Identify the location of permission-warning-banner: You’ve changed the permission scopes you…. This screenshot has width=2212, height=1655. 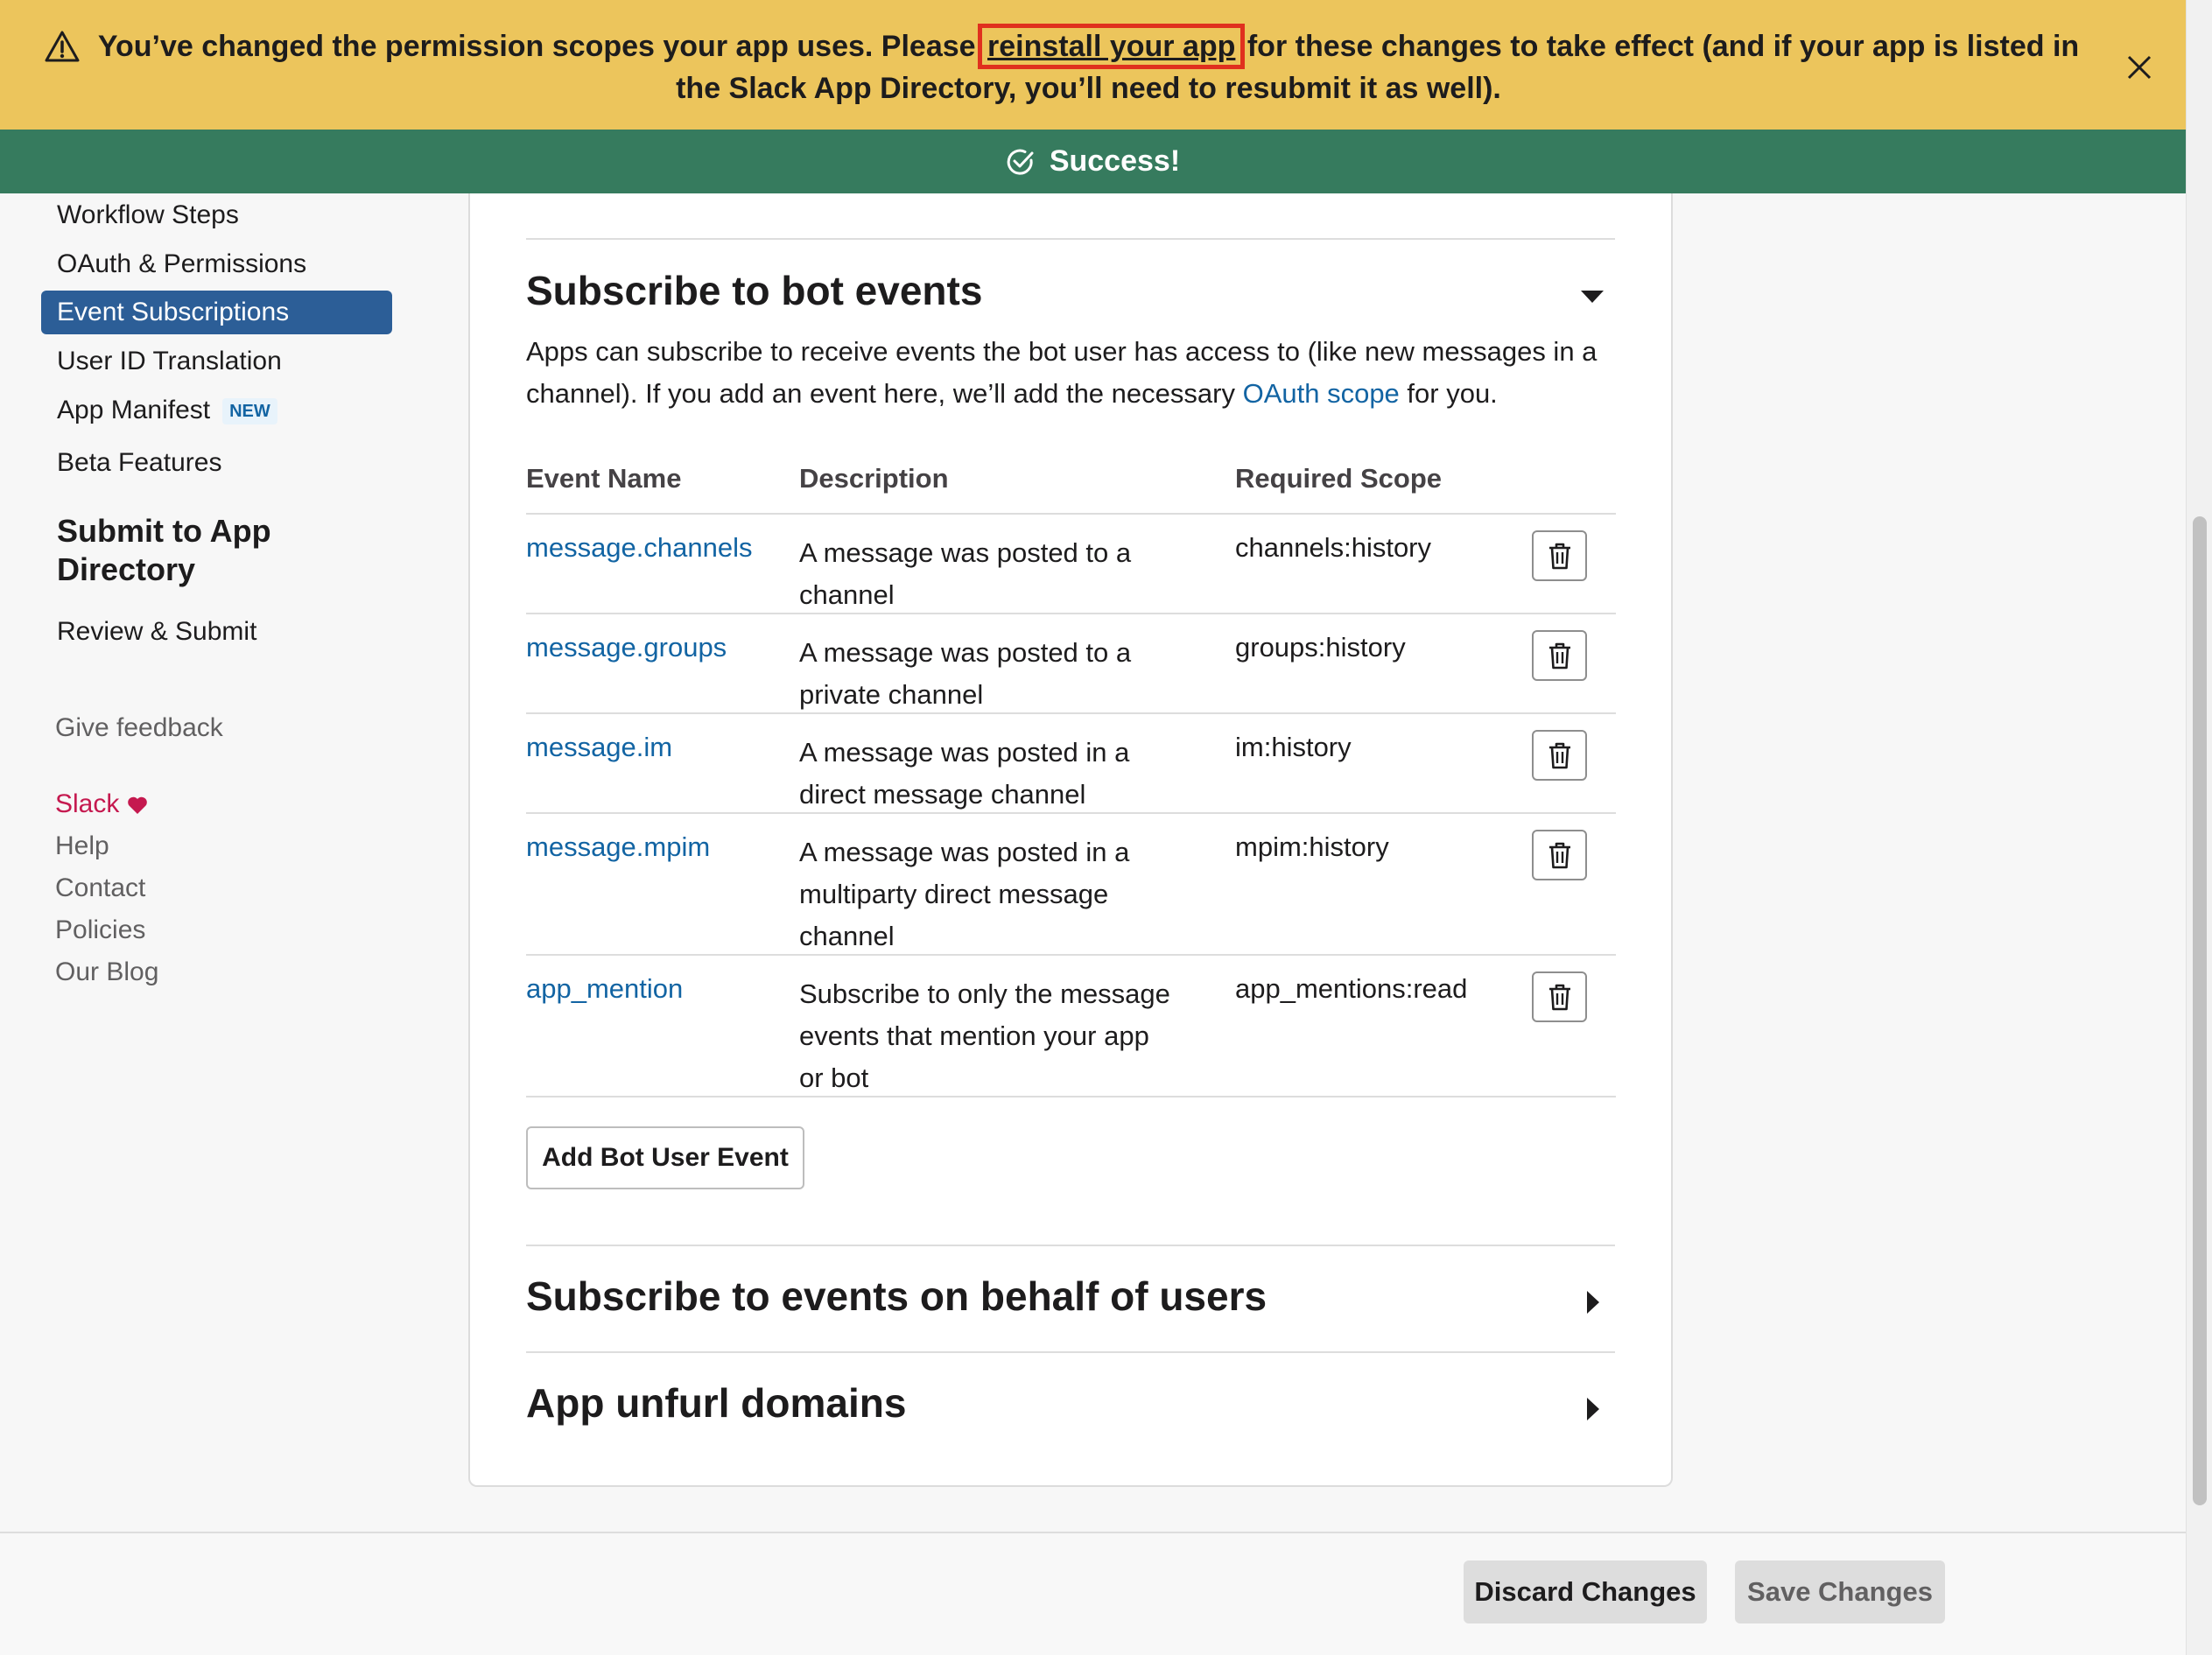
(1093, 65).